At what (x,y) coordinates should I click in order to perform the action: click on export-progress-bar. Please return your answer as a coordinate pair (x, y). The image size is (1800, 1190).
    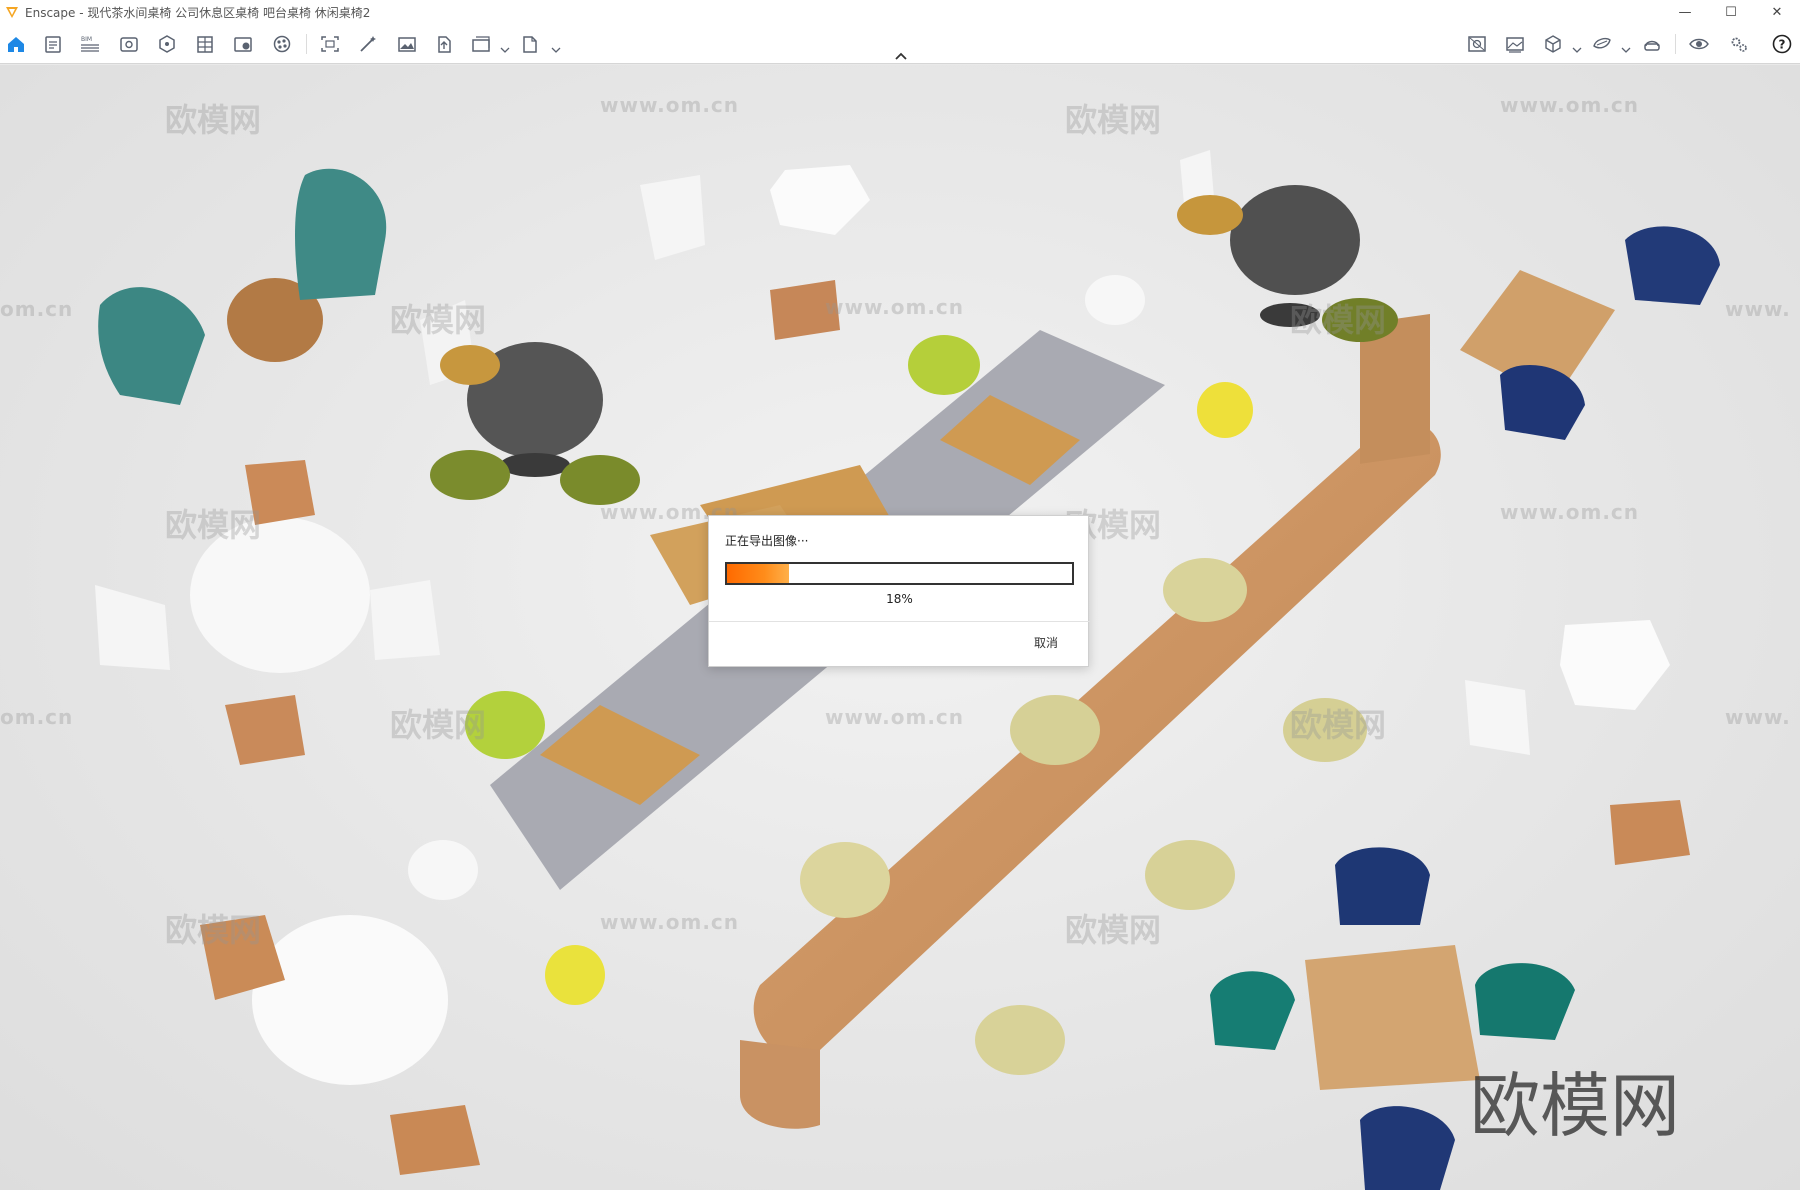
    Looking at the image, I should click on (899, 573).